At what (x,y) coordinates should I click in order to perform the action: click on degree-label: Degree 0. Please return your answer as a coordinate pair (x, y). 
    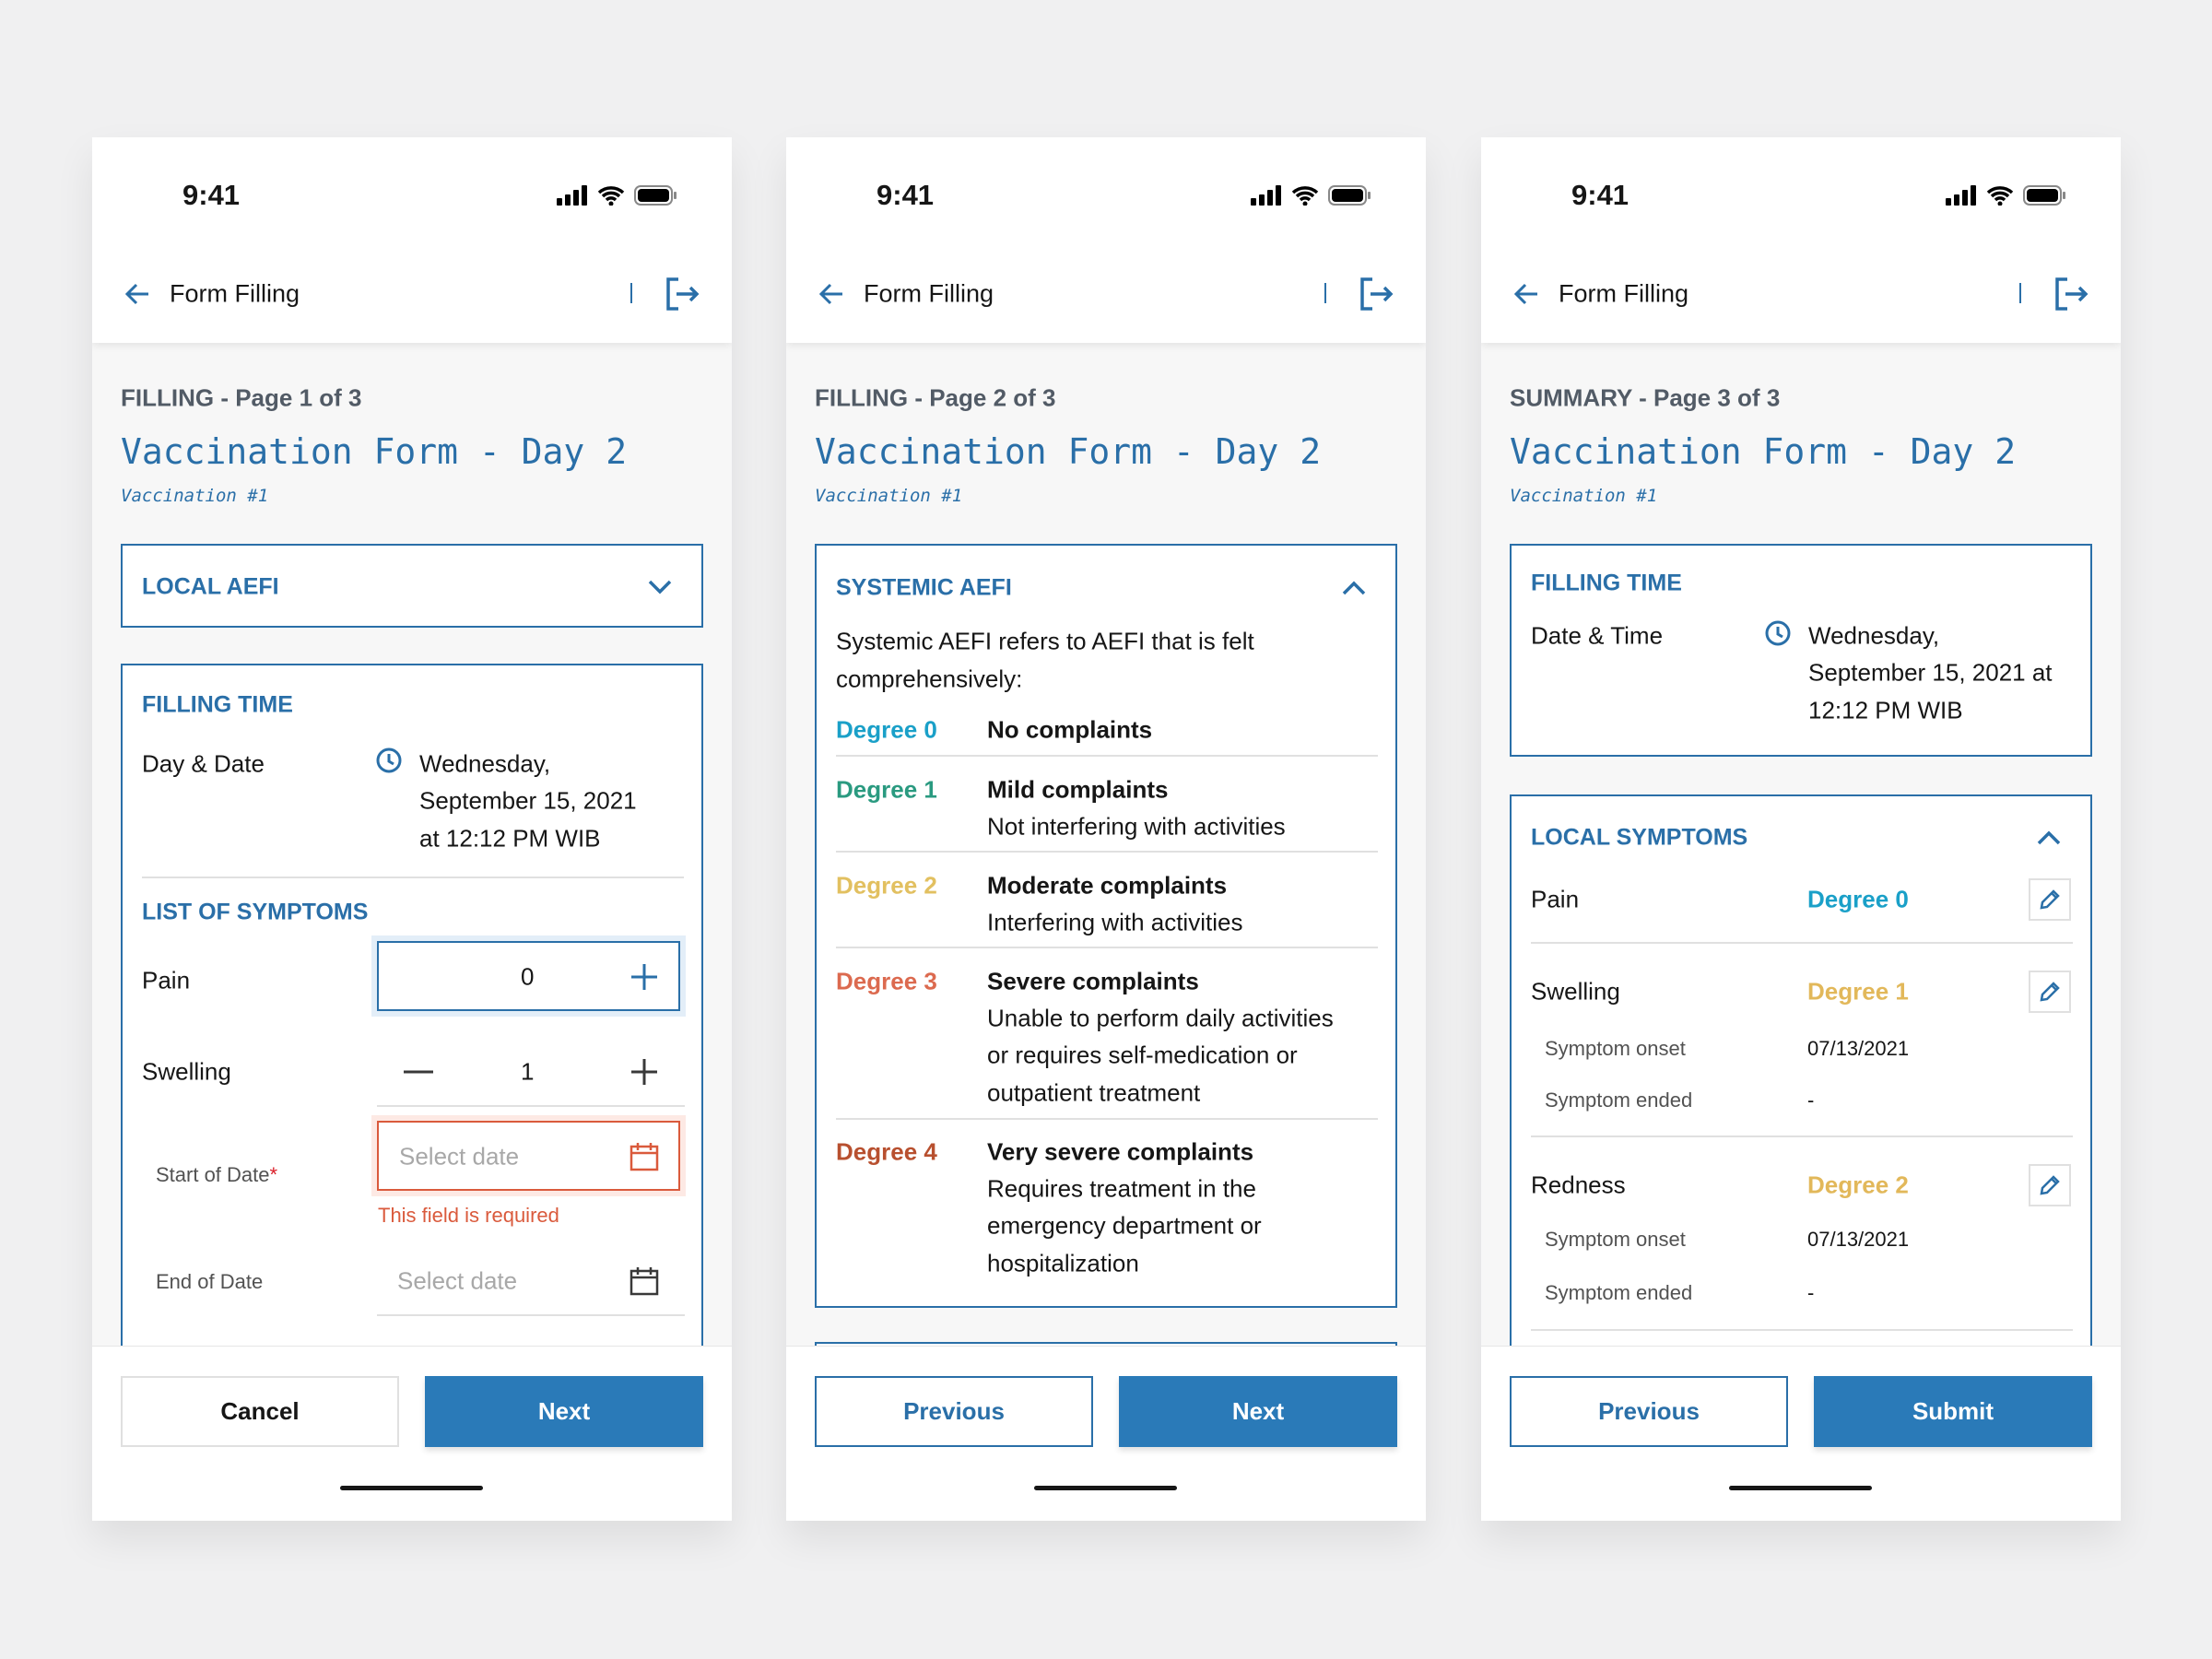
    Looking at the image, I should click on (886, 729).